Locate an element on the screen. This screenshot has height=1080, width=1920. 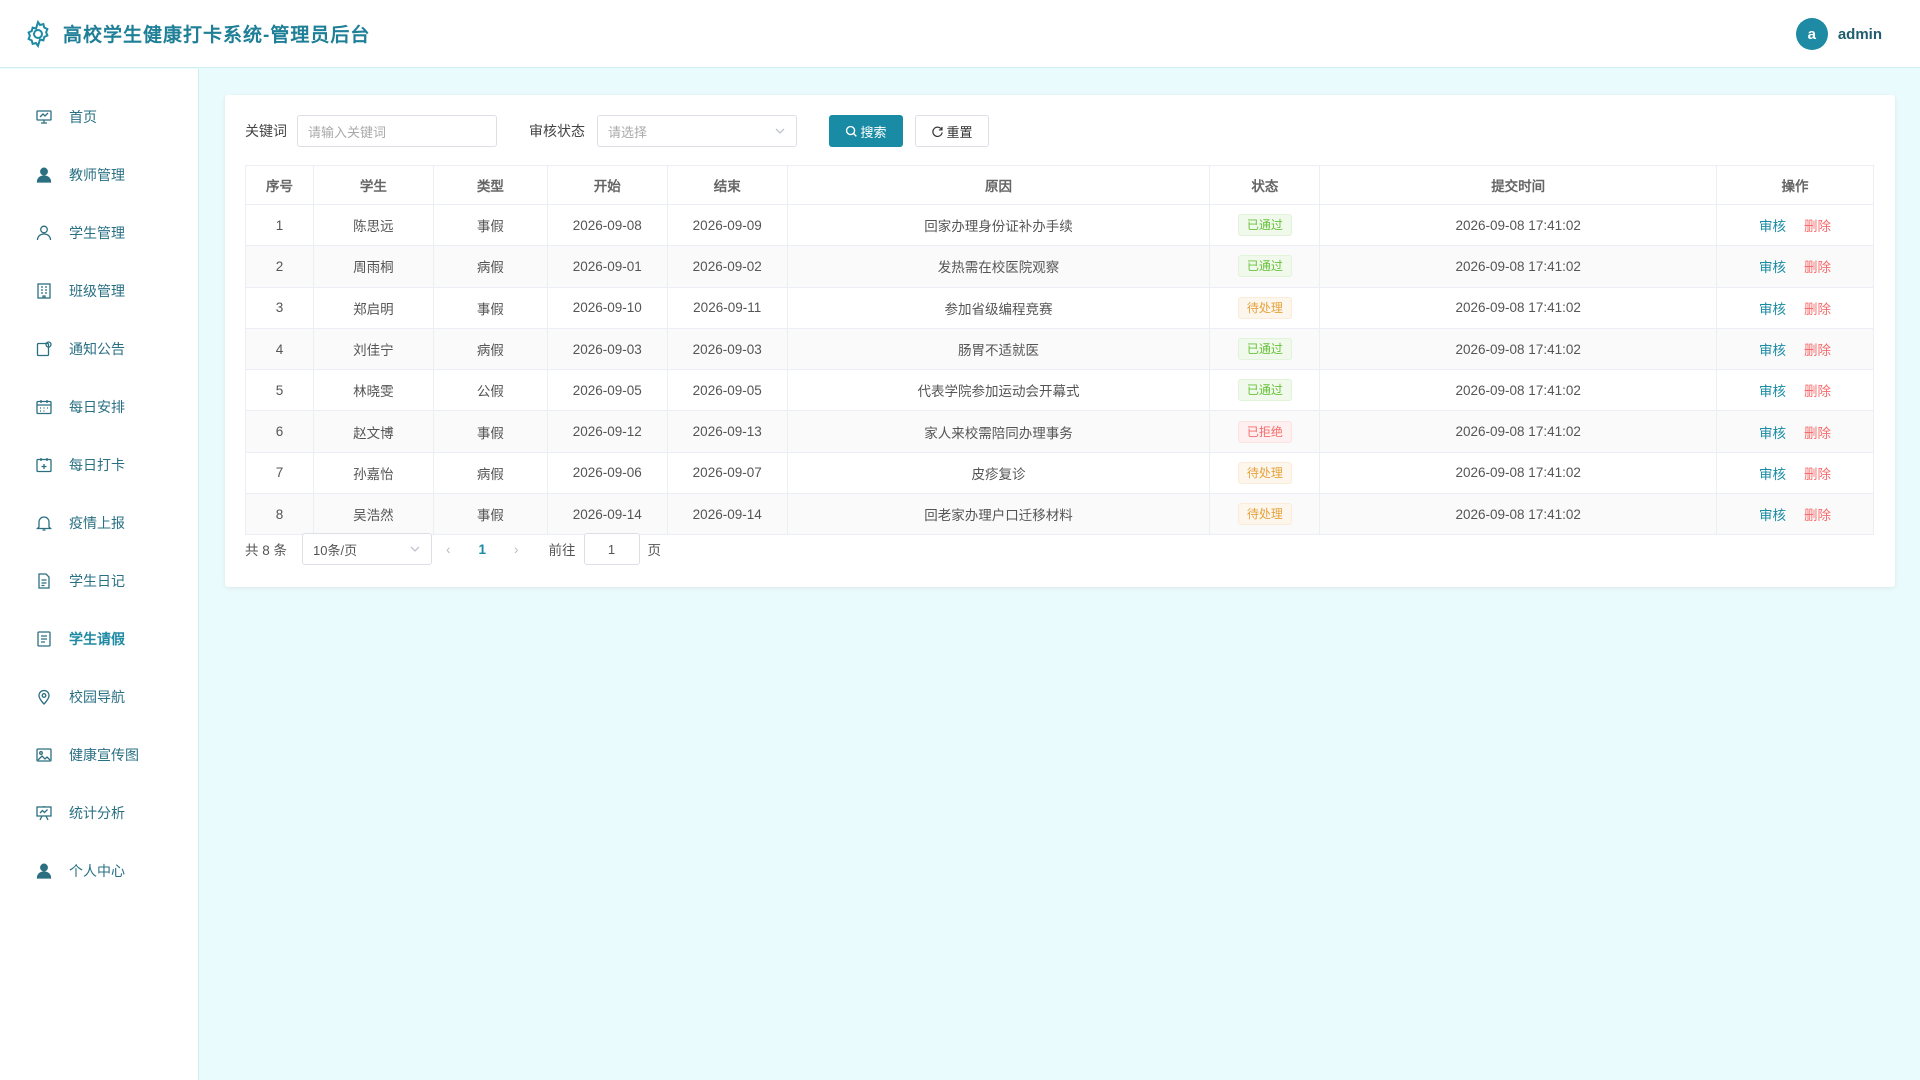
reset-button: 重置 is located at coordinates (952, 131).